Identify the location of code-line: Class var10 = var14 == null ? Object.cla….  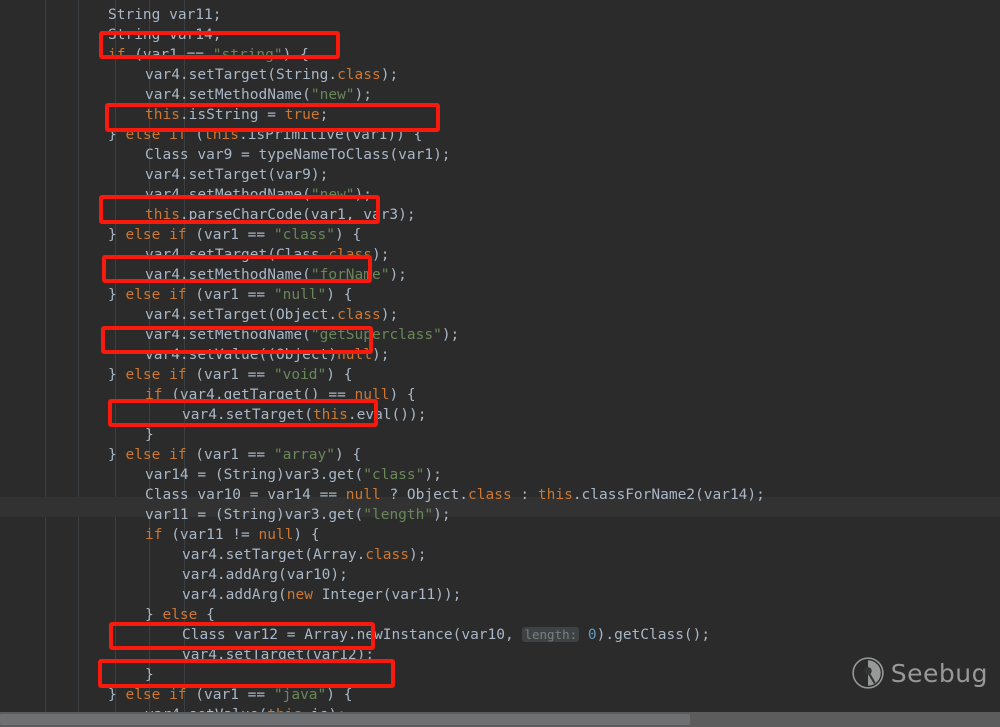
(382, 495).